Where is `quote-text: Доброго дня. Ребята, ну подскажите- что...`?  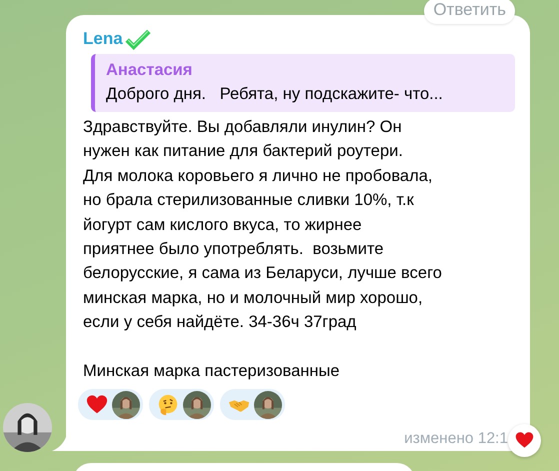 quote-text: Доброго дня. Ребята, ну подскажите- что... is located at coordinates (275, 94).